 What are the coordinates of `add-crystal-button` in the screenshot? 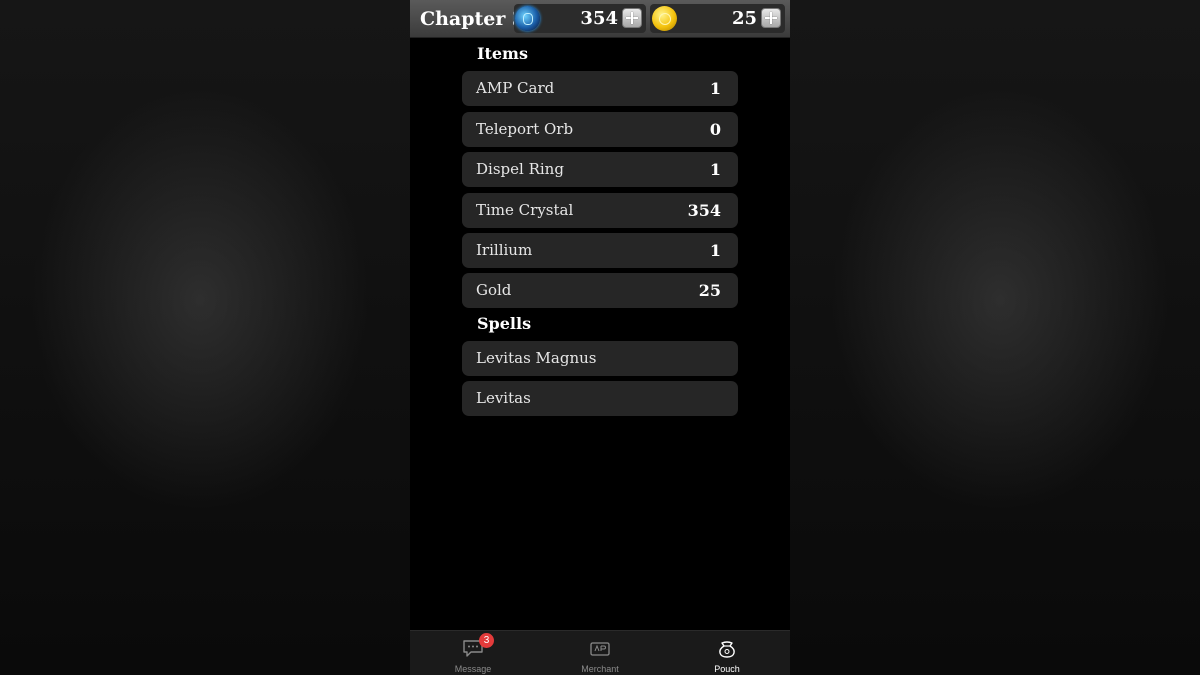 It's located at (632, 18).